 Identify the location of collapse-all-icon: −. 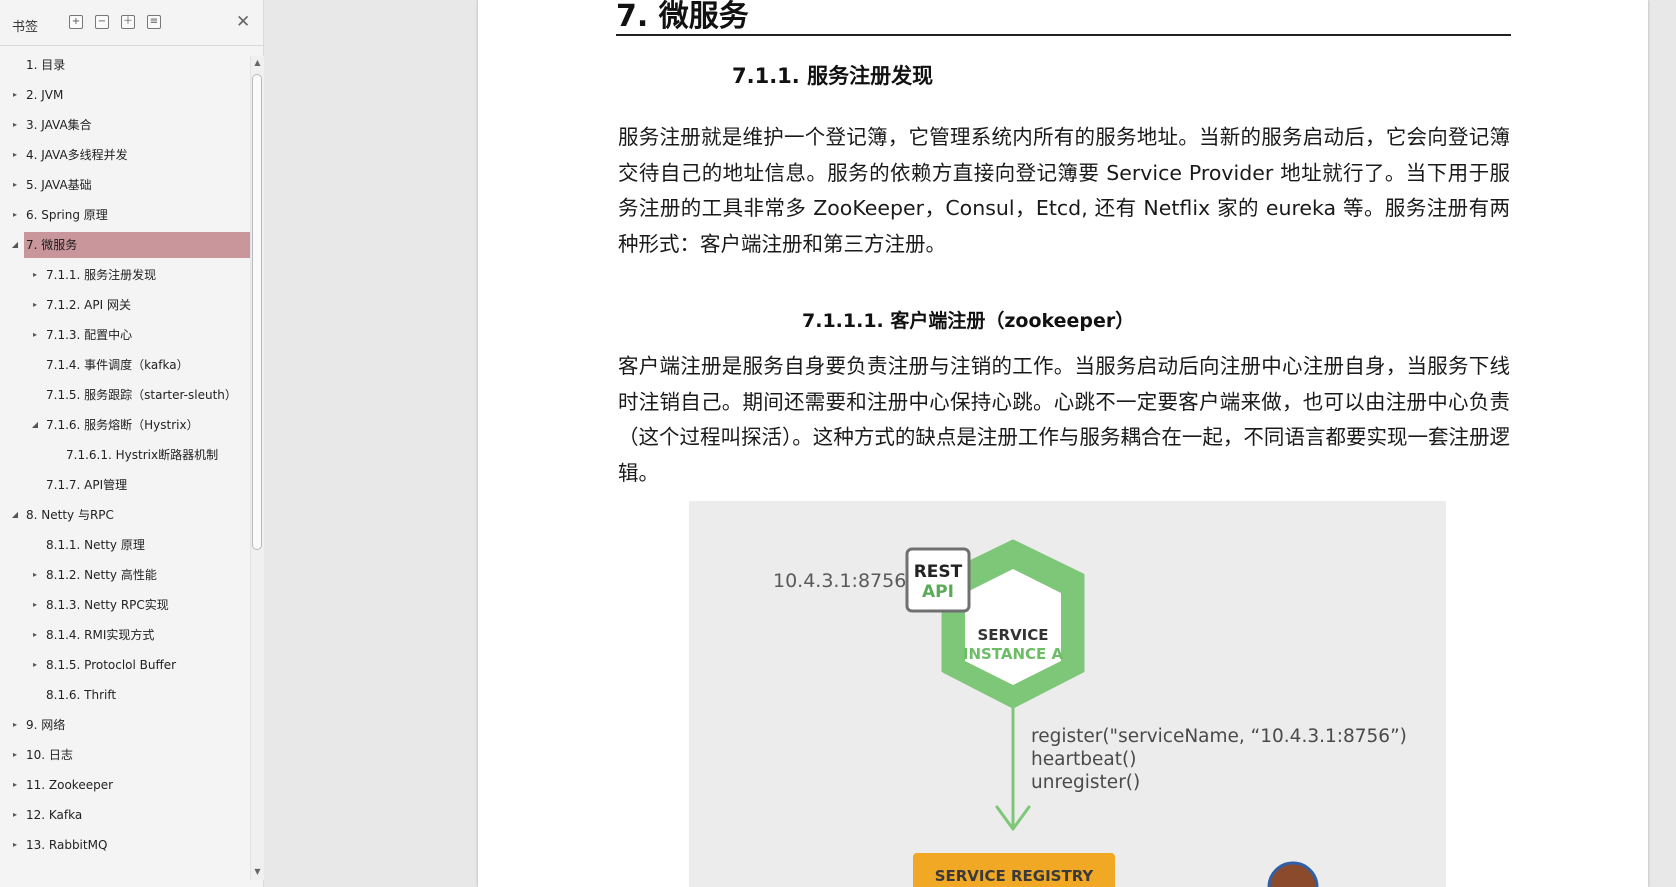
(102, 22).